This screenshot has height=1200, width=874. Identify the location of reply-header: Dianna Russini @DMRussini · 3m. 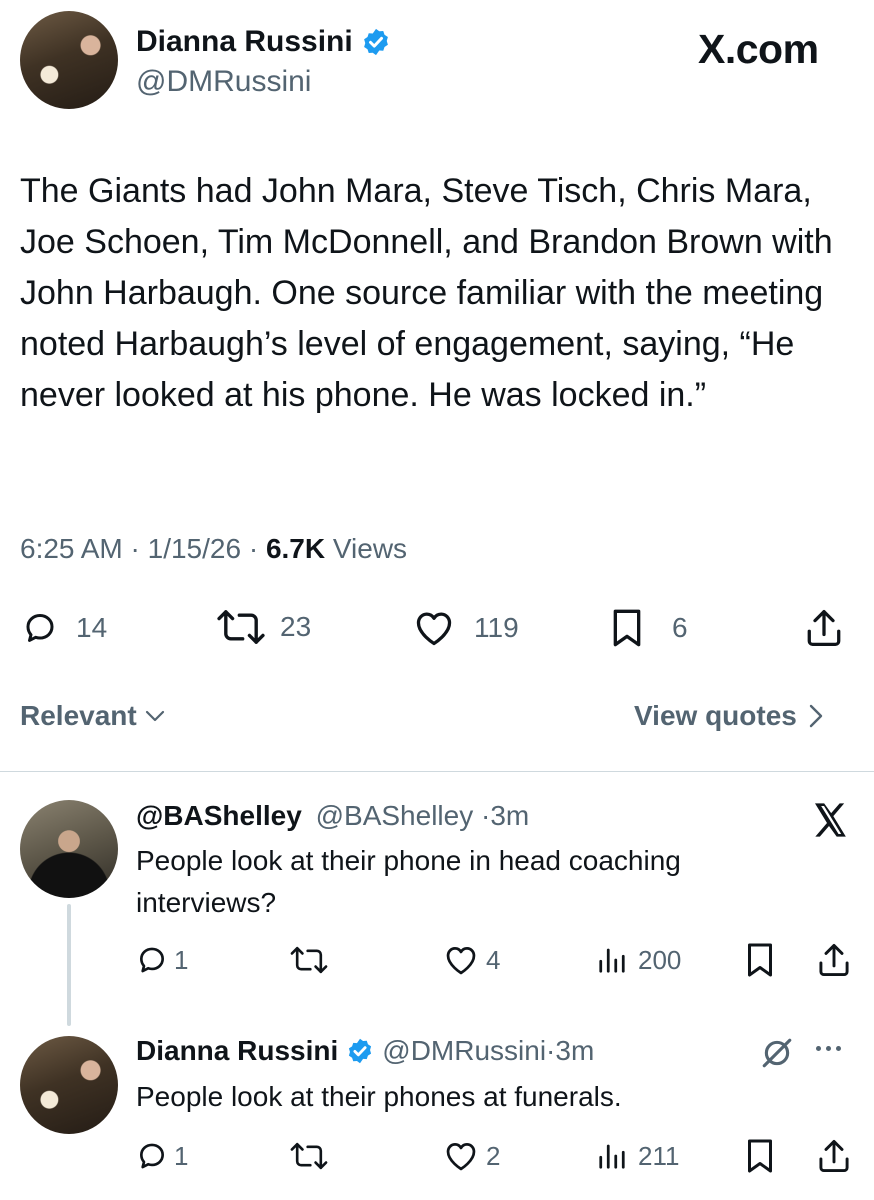
(365, 1051).